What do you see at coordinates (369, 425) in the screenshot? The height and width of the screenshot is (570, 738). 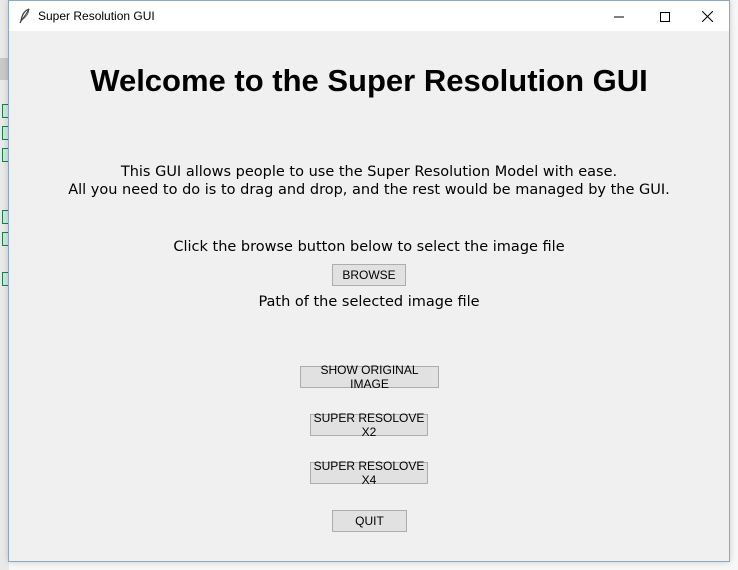 I see `super-resolve-x2-button: SUPER RESOLOVE X2` at bounding box center [369, 425].